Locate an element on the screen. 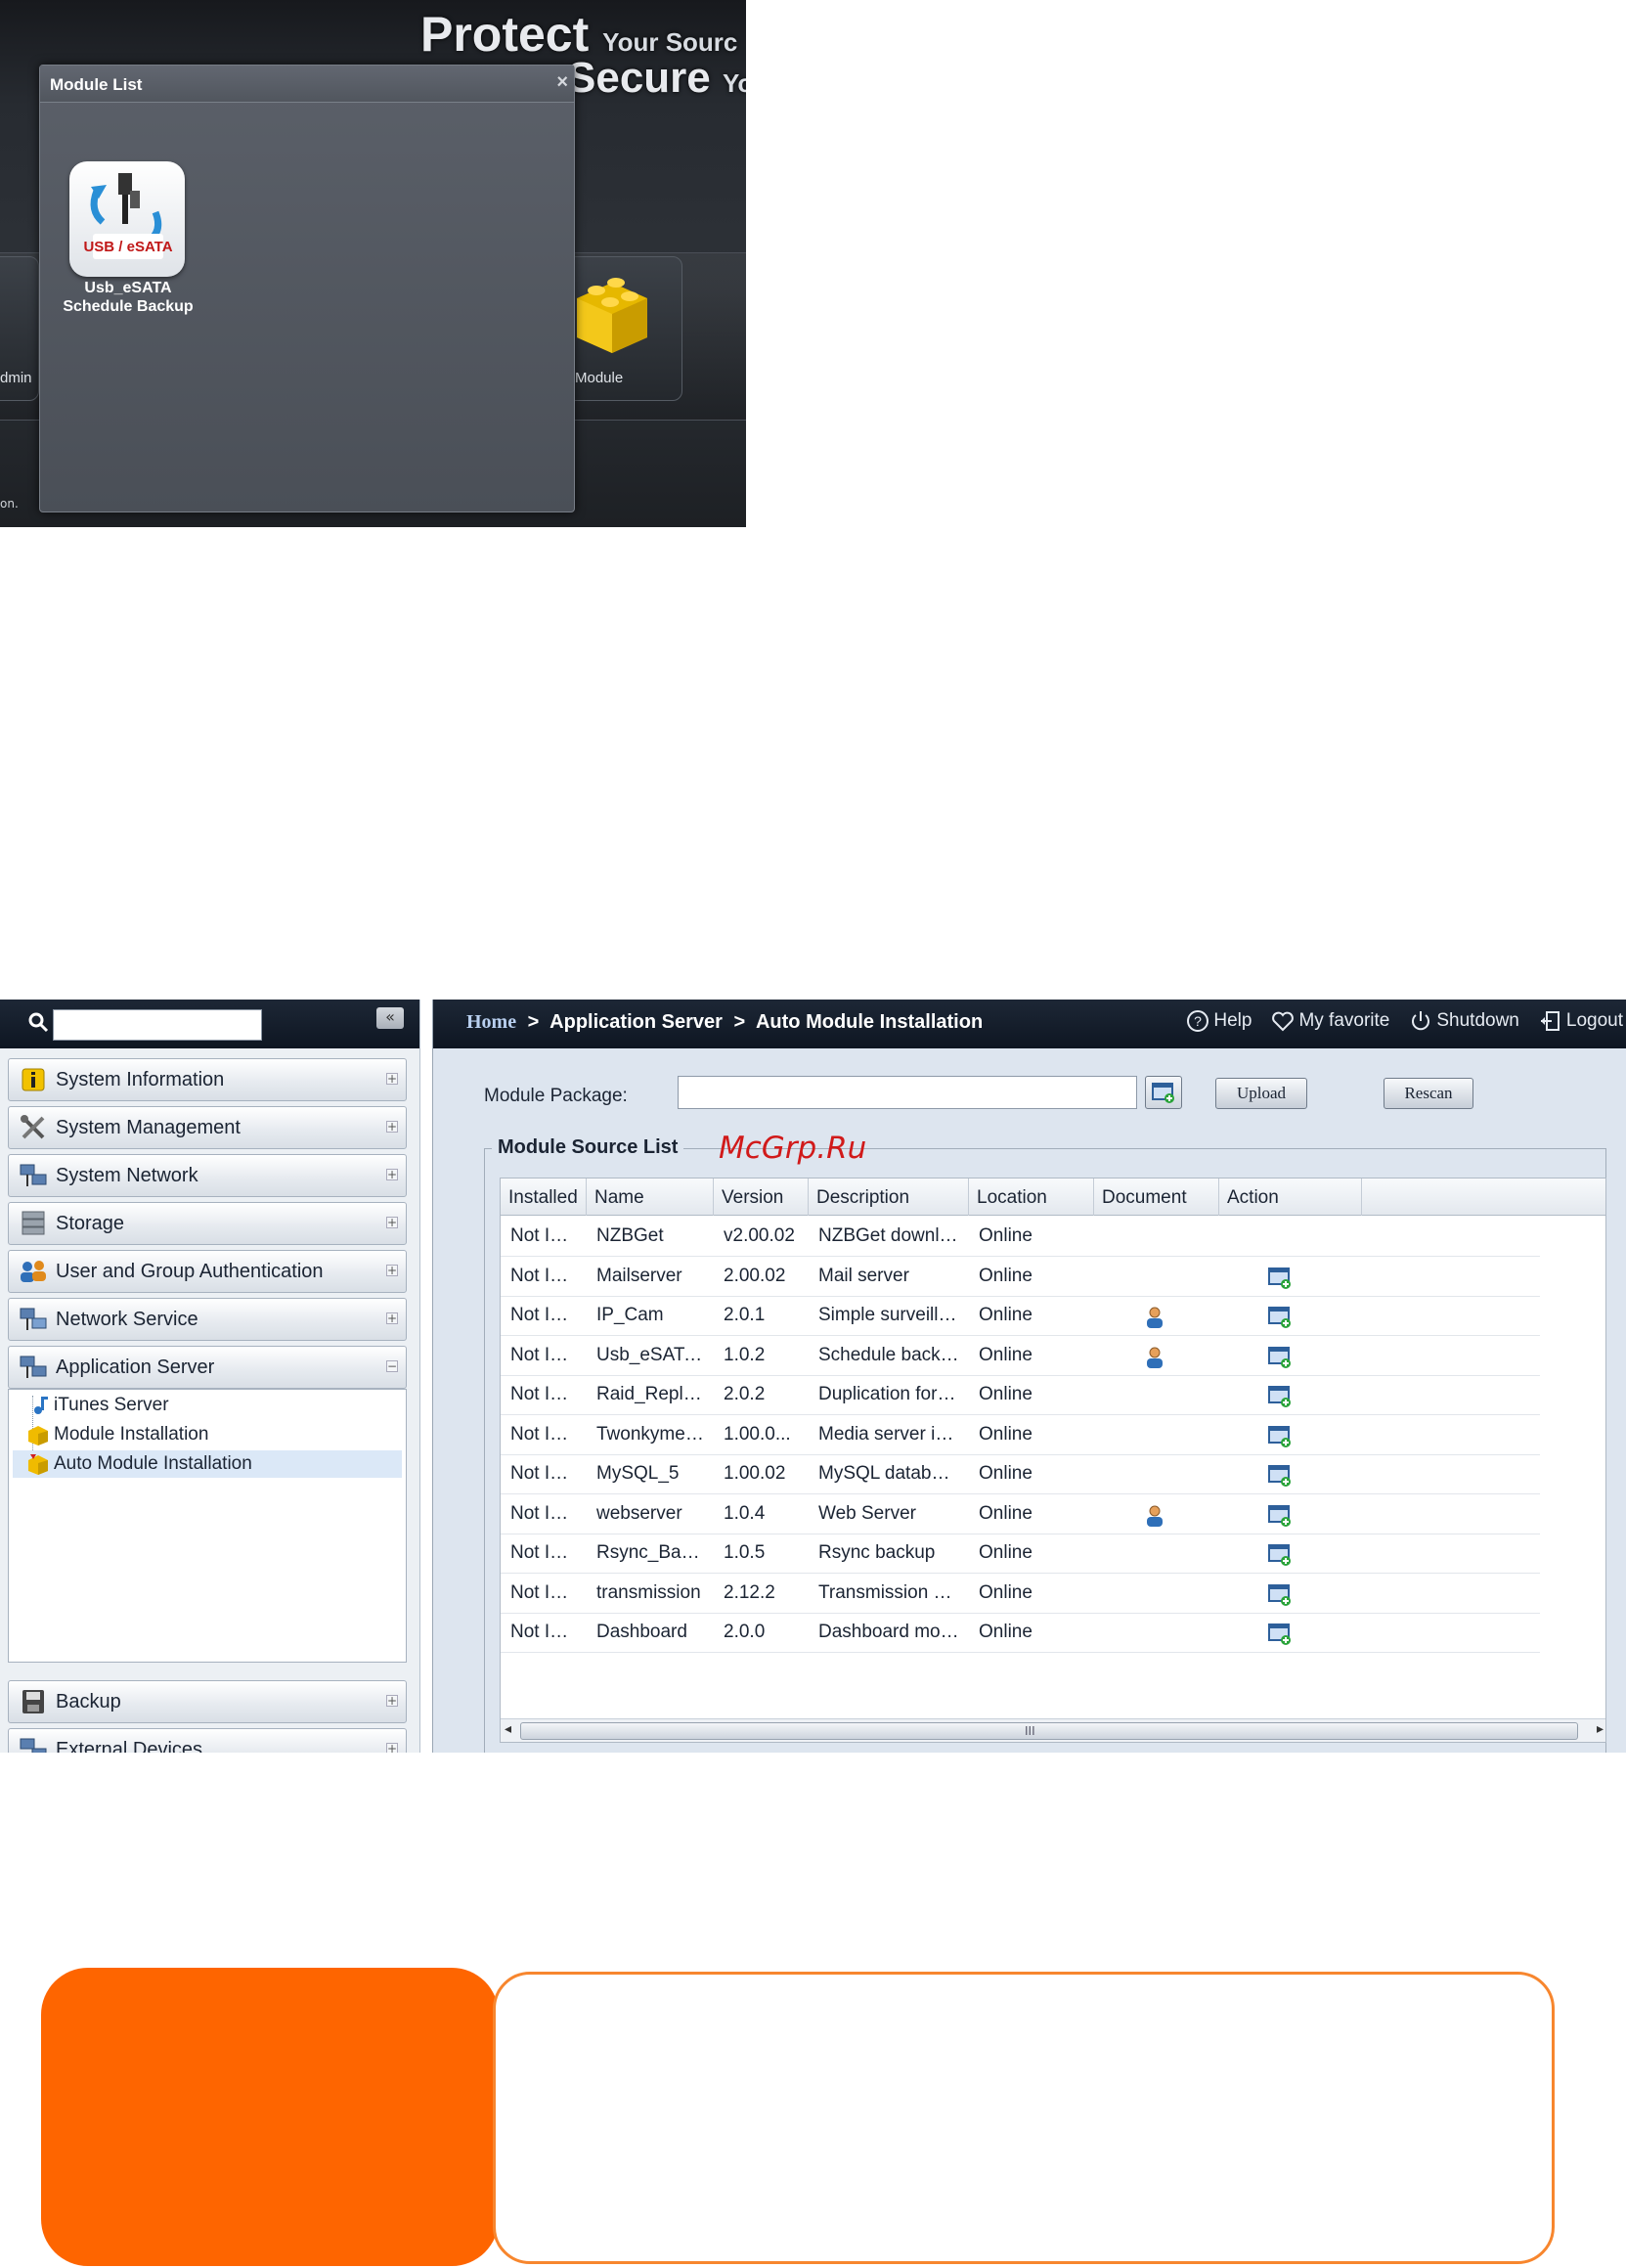 This screenshot has width=1626, height=2268. column-installed: Installed is located at coordinates (544, 1197).